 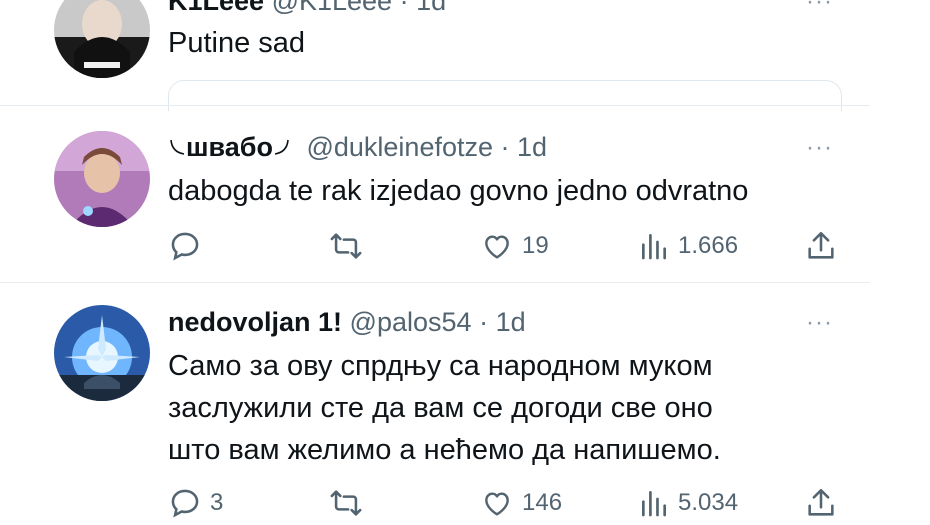 What do you see at coordinates (264, 147) in the screenshot?
I see `display-name-suffix: о` at bounding box center [264, 147].